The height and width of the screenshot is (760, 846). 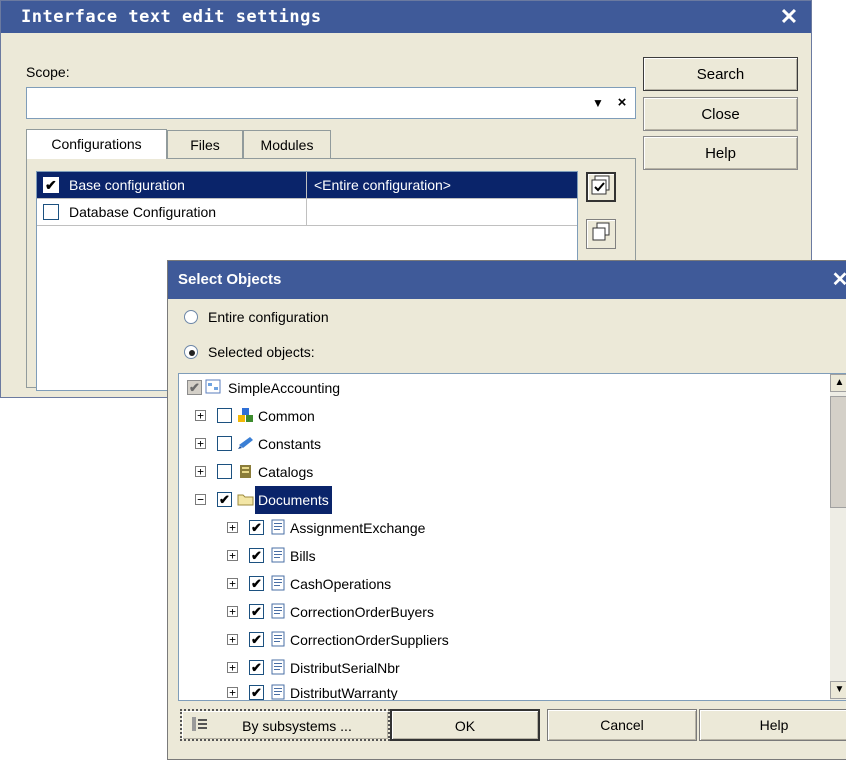 I want to click on scroll-up-icon: ▲, so click(x=838, y=383).